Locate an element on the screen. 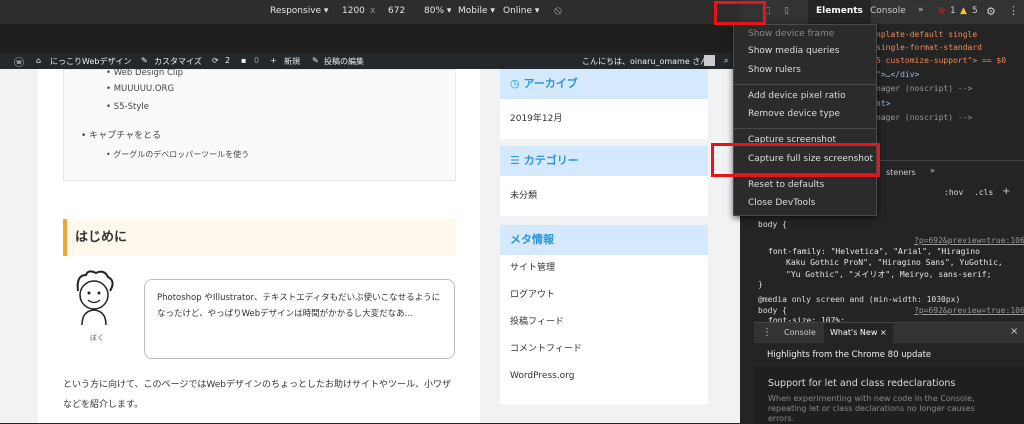 This screenshot has width=1024, height=424. comments-icon: ▪ is located at coordinates (243, 60).